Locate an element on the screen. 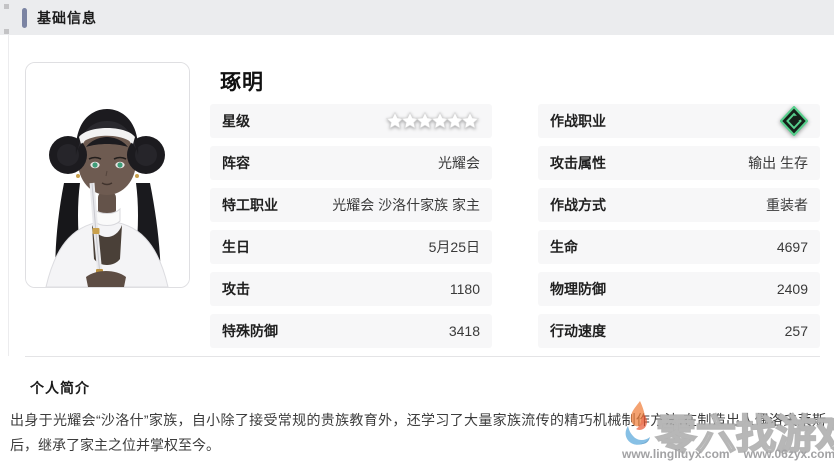 Image resolution: width=834 pixels, height=465 pixels. row-label: 生命 is located at coordinates (564, 247).